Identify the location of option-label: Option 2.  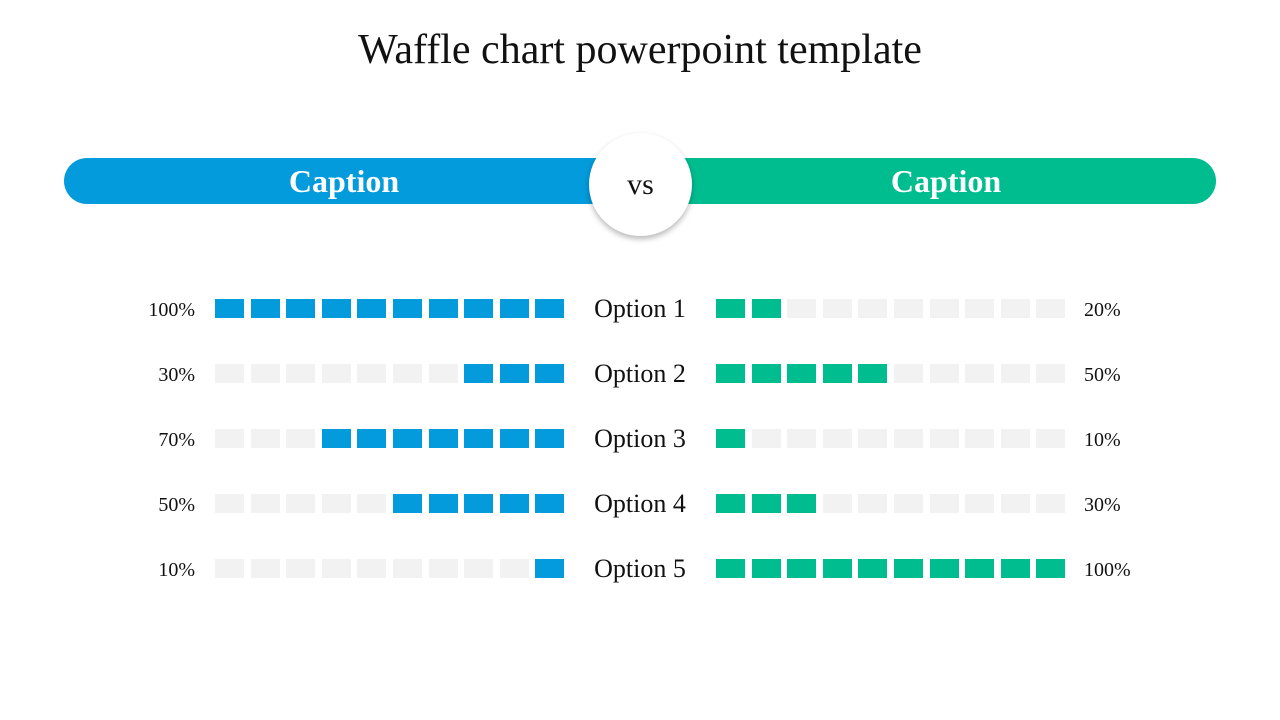
(640, 373).